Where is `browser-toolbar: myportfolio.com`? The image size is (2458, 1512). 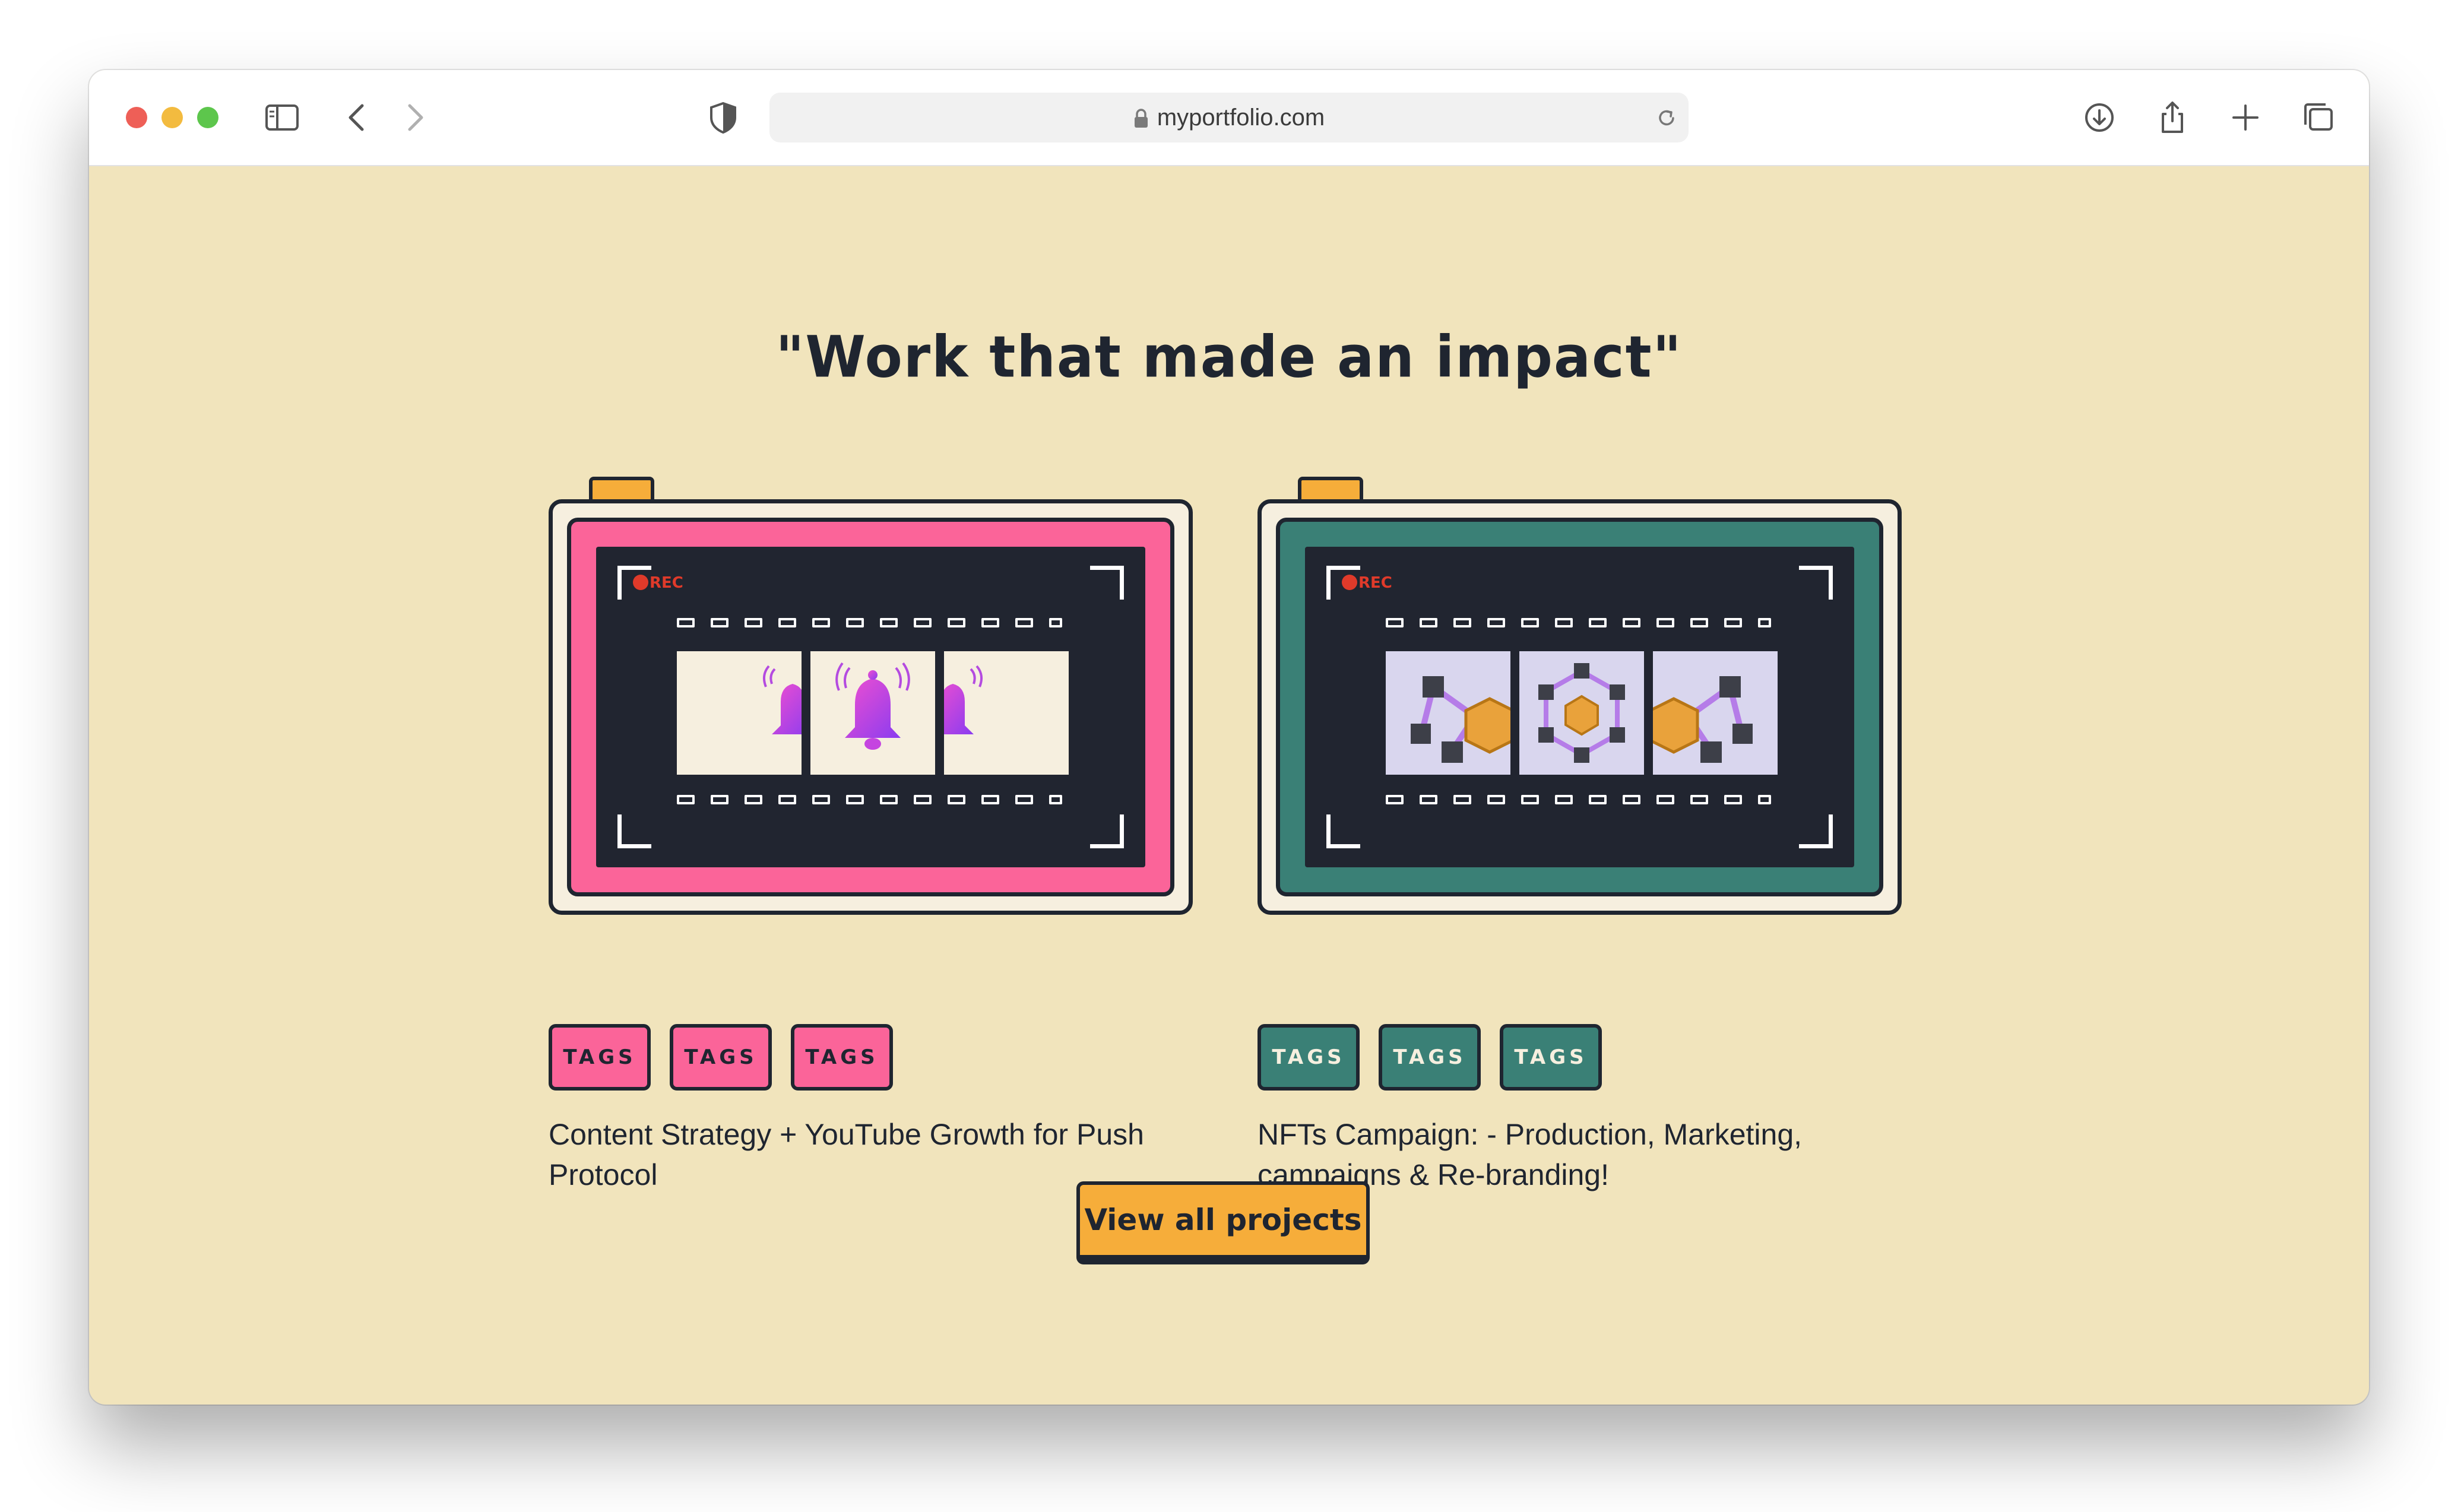 browser-toolbar: myportfolio.com is located at coordinates (1229, 118).